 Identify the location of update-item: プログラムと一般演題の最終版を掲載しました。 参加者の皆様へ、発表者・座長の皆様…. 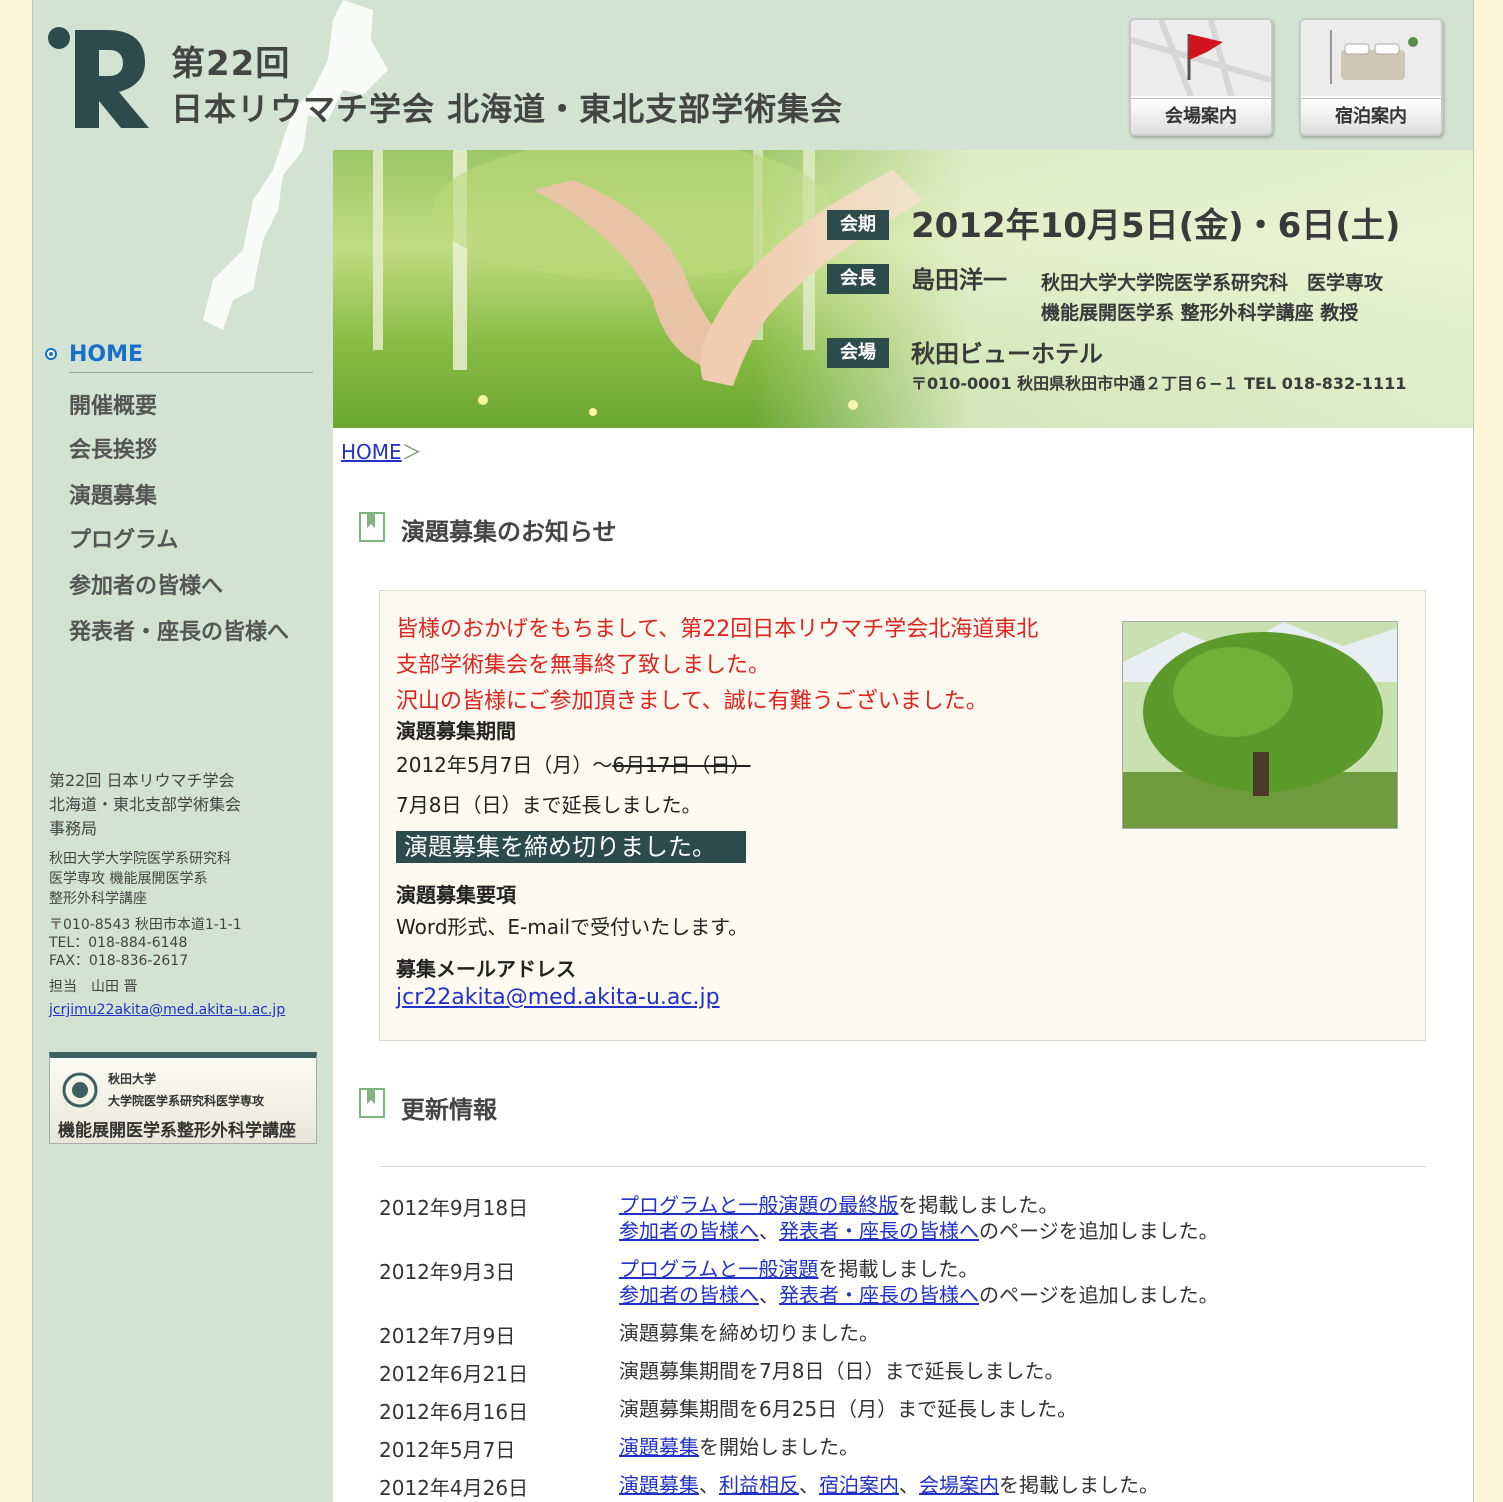
(919, 1218).